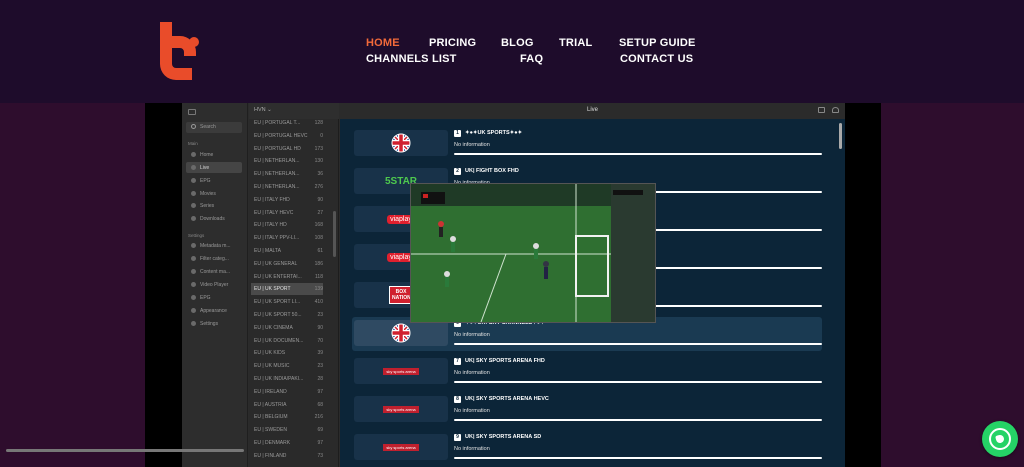 The height and width of the screenshot is (467, 1024). I want to click on menu-appearance: Appearance, so click(214, 310).